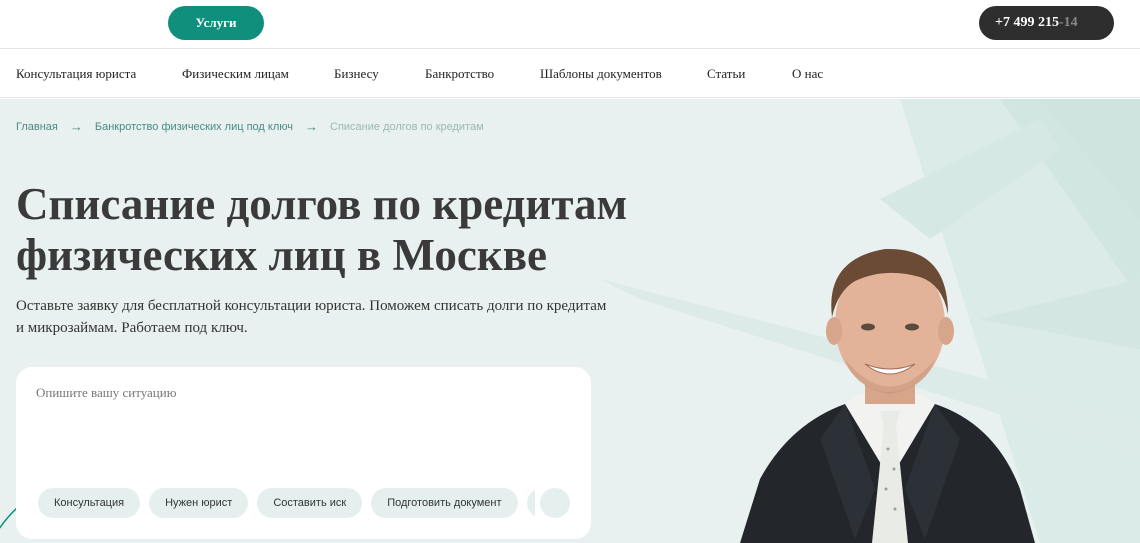  What do you see at coordinates (194, 127) in the screenshot?
I see `breadcrumb-parent: Банкротство физических лиц под ключ` at bounding box center [194, 127].